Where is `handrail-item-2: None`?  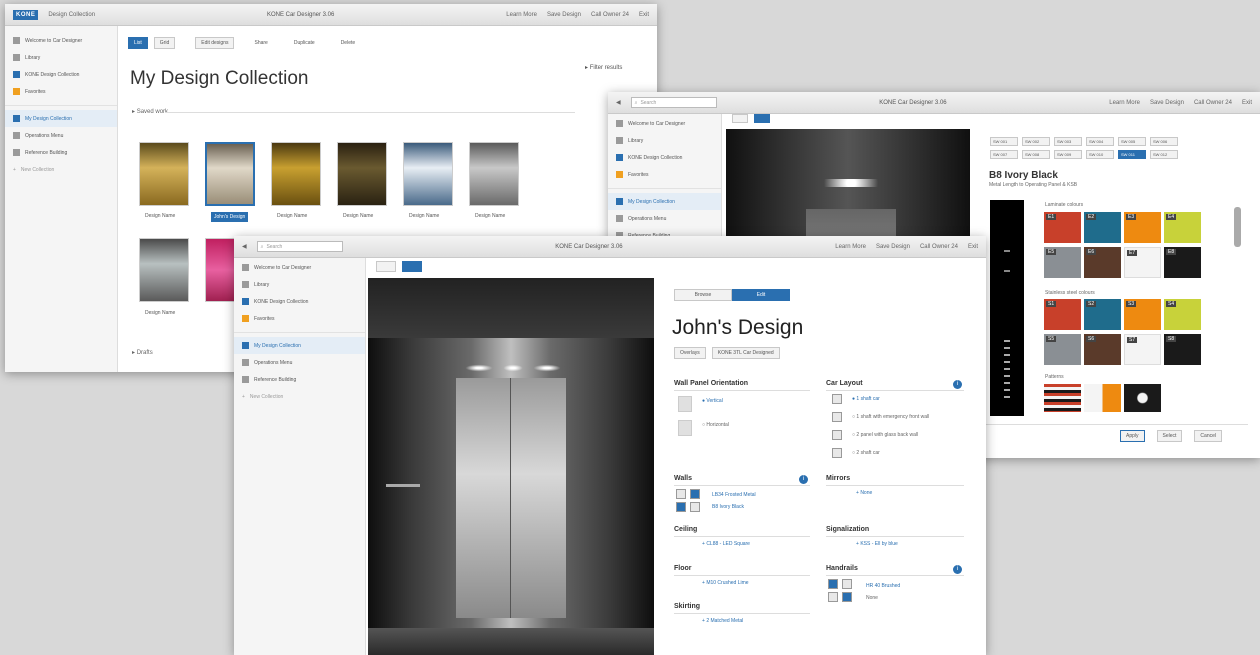
handrail-item-2: None is located at coordinates (872, 598).